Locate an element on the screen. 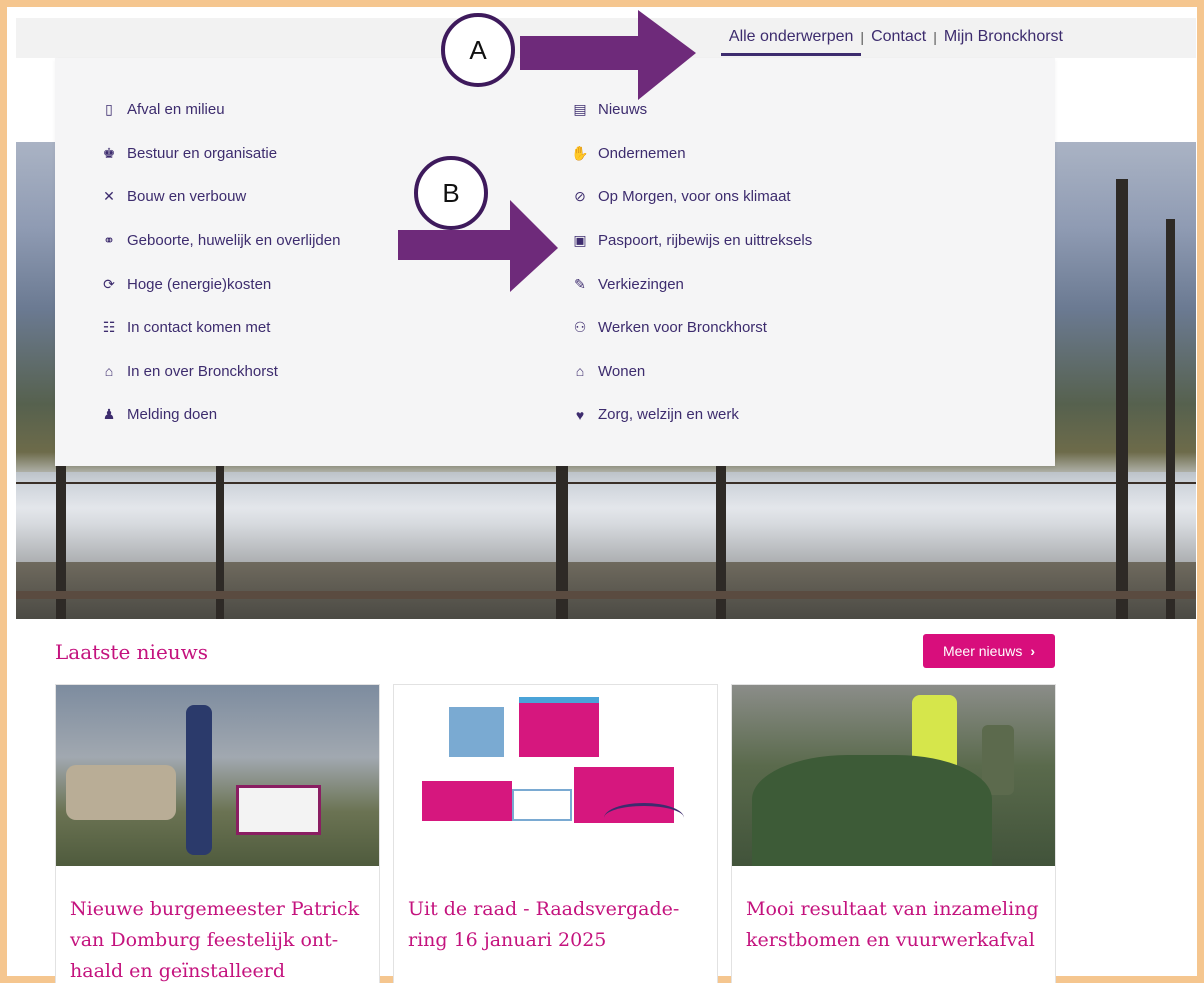 The image size is (1204, 983). care-icon: ♥ is located at coordinates (580, 414).